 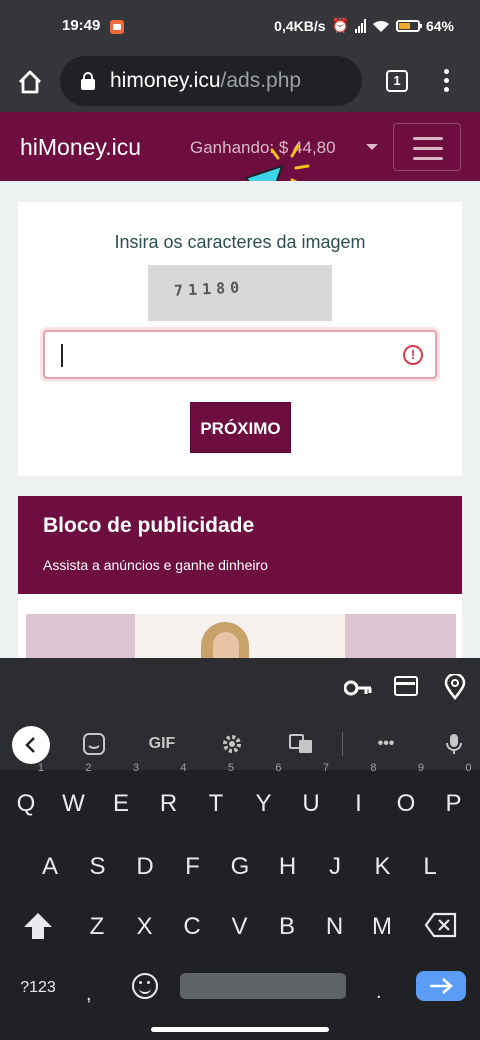 I want to click on key-row-3: ZXCVBNM, so click(x=240, y=931).